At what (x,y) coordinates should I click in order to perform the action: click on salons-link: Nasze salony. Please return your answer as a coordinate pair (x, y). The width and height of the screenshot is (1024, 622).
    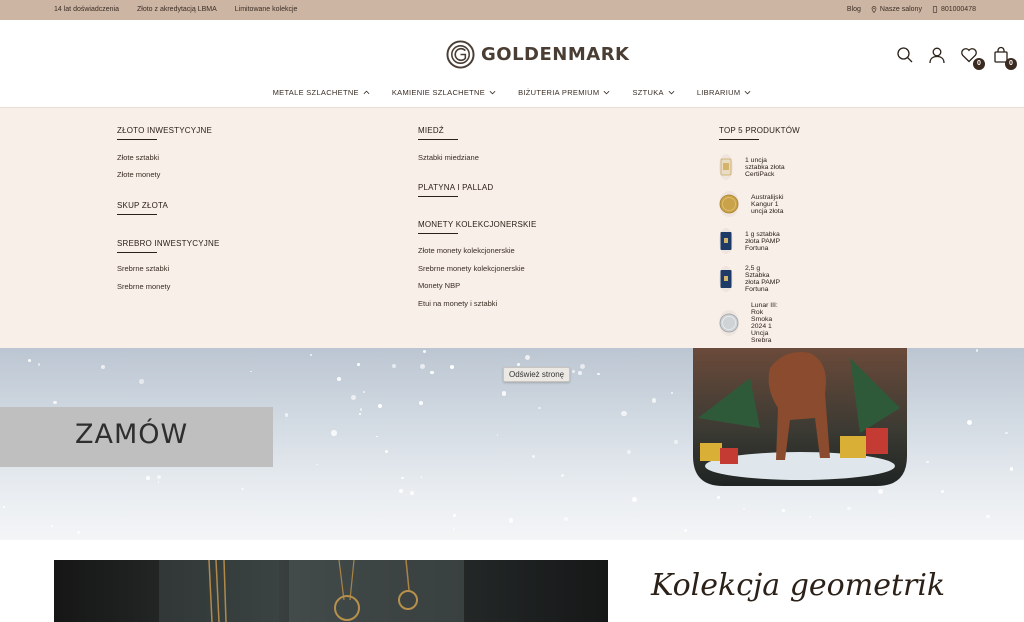
    Looking at the image, I should click on (896, 9).